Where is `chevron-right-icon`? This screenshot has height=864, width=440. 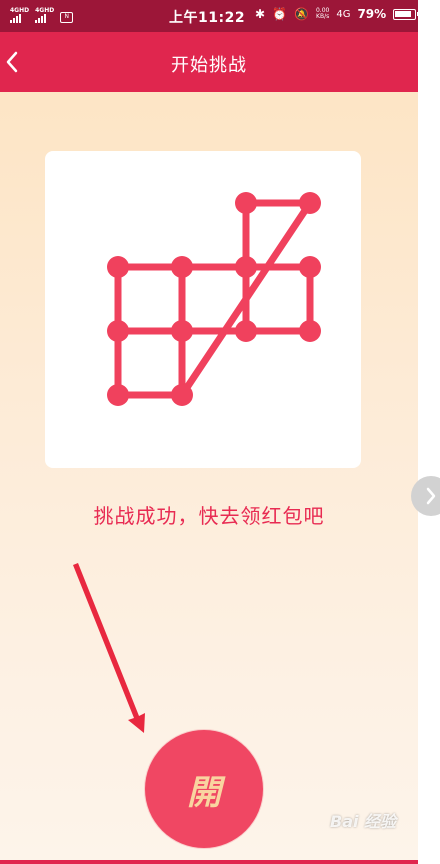
chevron-right-icon is located at coordinates (431, 496).